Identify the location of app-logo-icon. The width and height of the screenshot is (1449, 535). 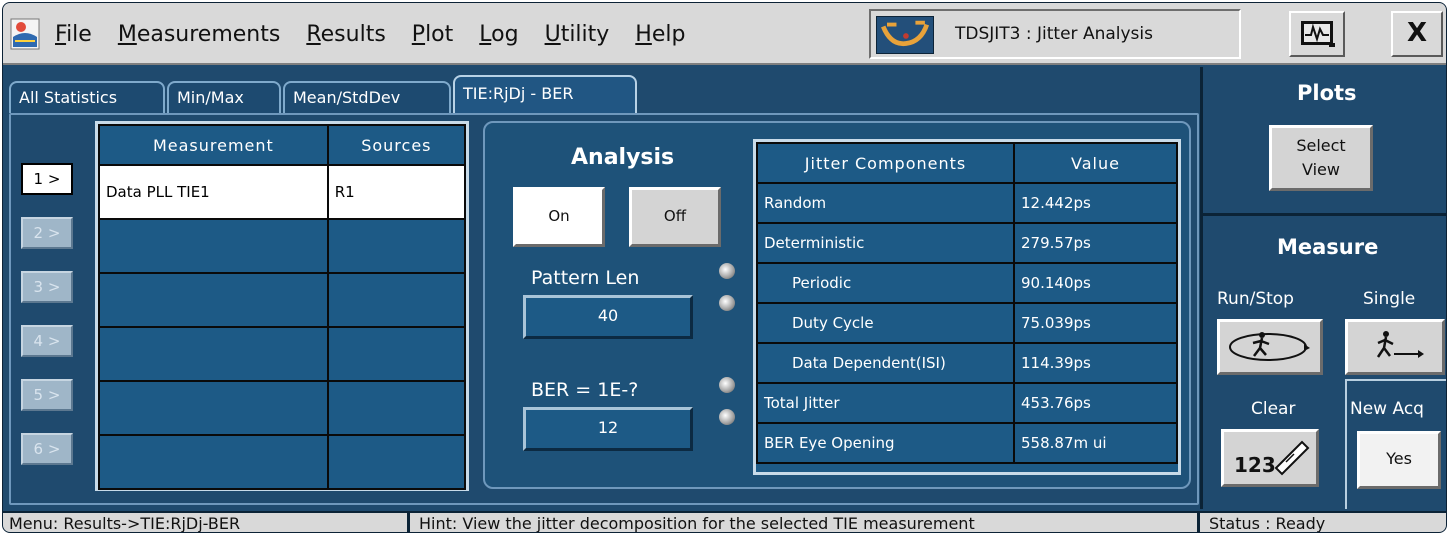
(25, 34).